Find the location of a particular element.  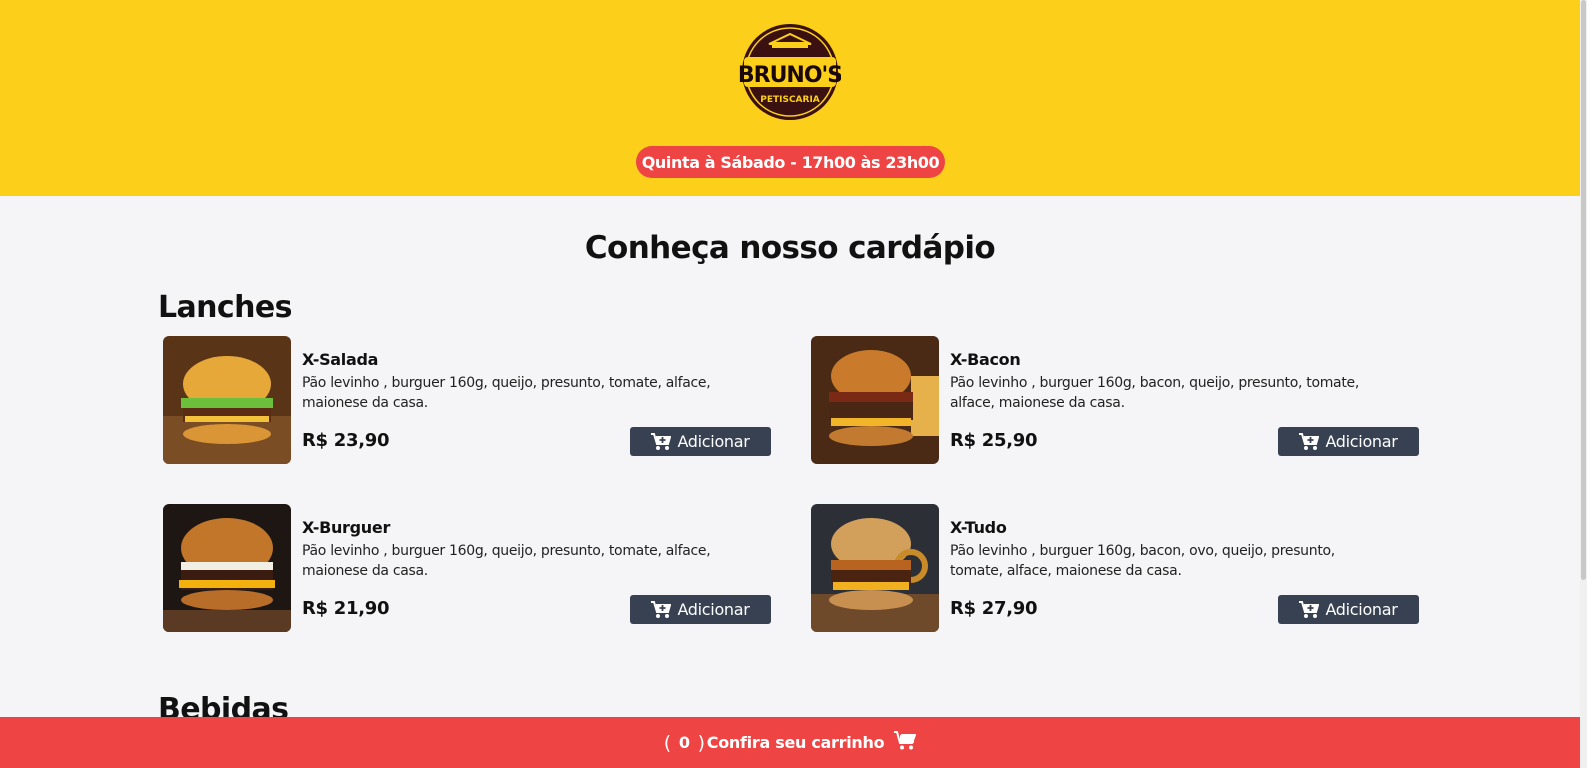

menu-title: Conheça nosso cardápio is located at coordinates (790, 248).